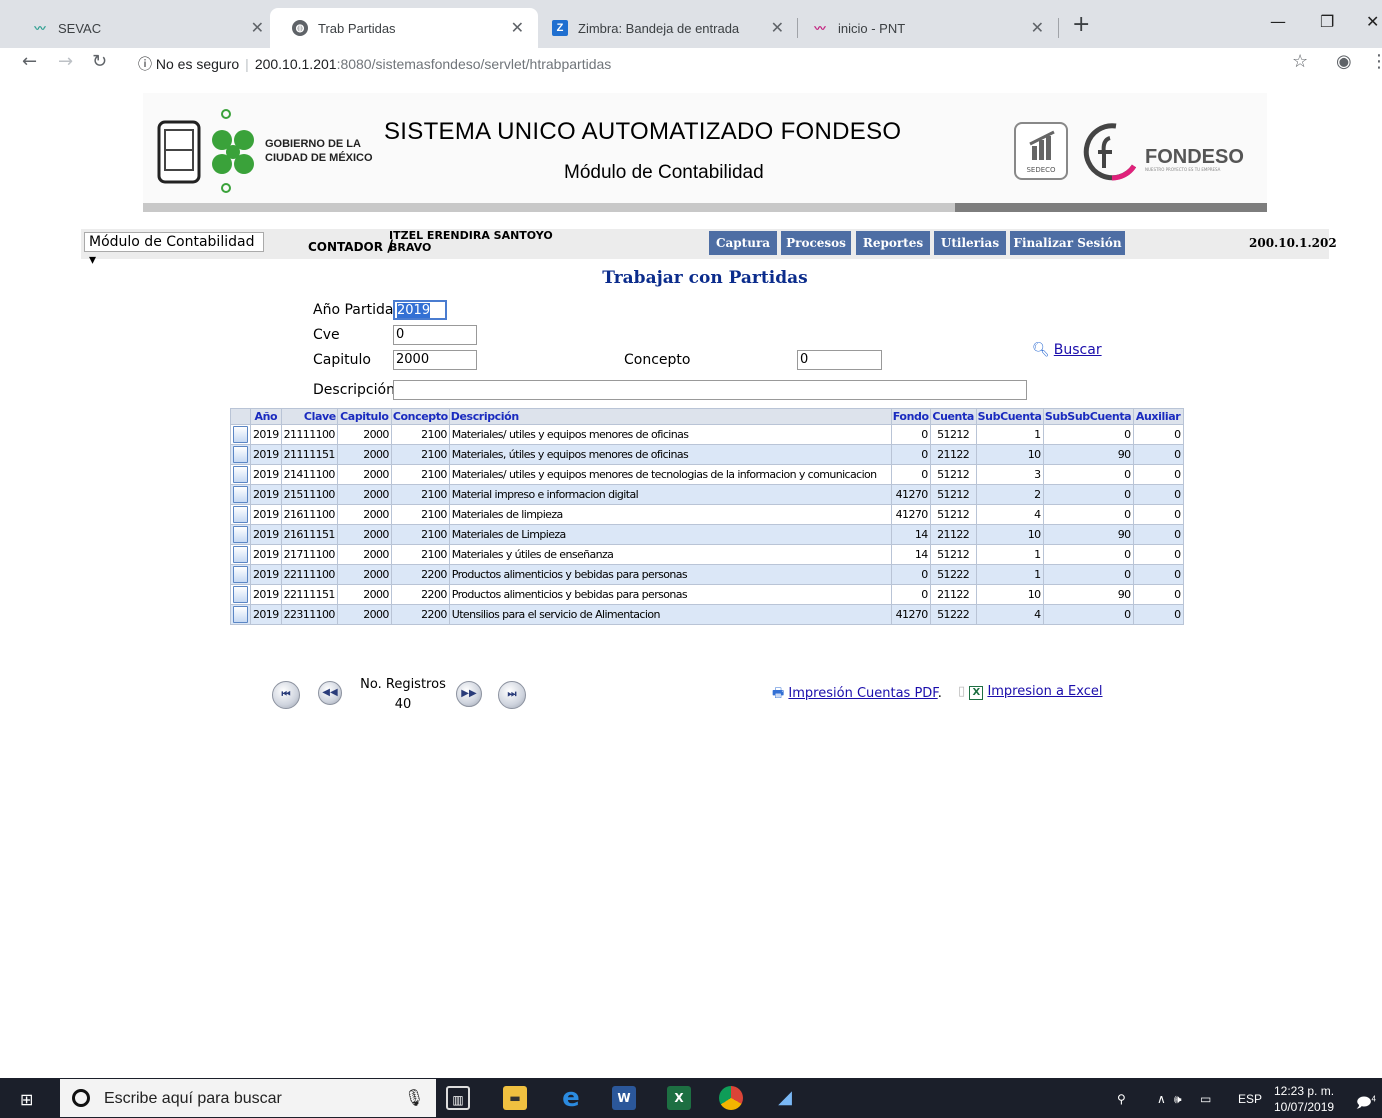 The width and height of the screenshot is (1382, 1118). I want to click on volume-icon: 🕪︎, so click(1178, 1099).